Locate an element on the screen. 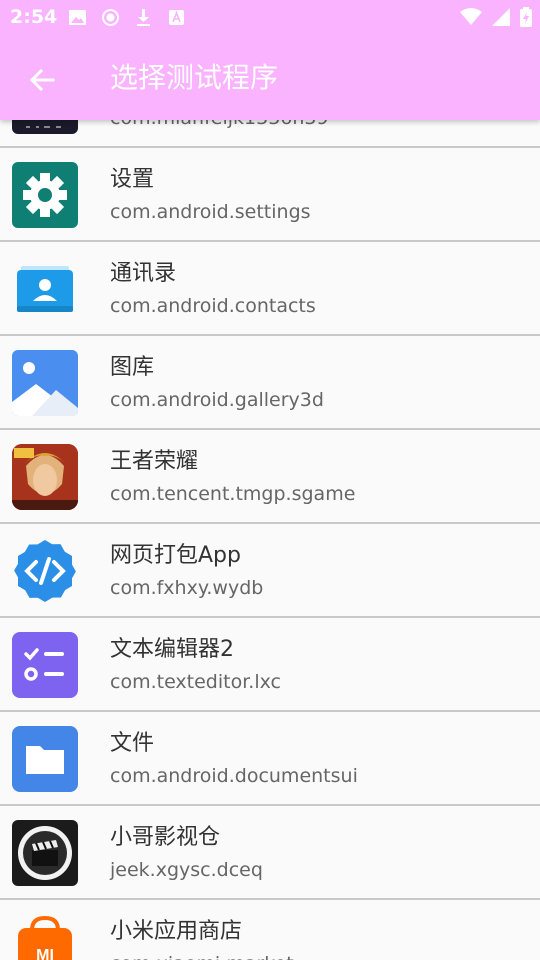 Image resolution: width=540 pixels, height=960 pixels. list-item: 文件 com.android.documentsui is located at coordinates (270, 759).